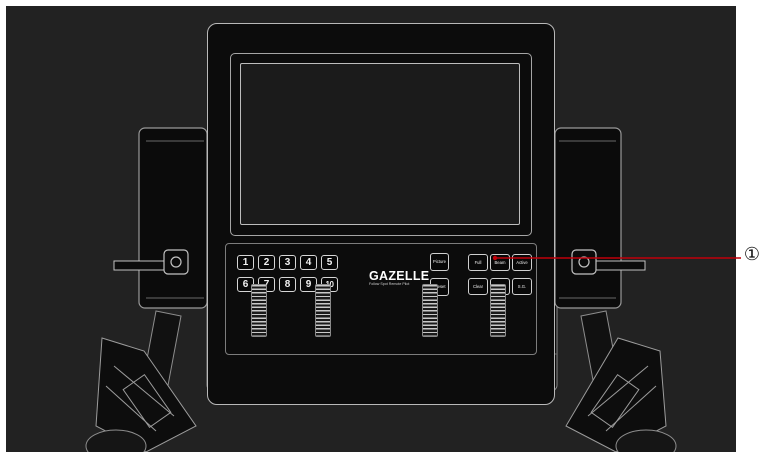 This screenshot has width=769, height=452. What do you see at coordinates (616, 258) in the screenshot?
I see `callout-leader` at bounding box center [616, 258].